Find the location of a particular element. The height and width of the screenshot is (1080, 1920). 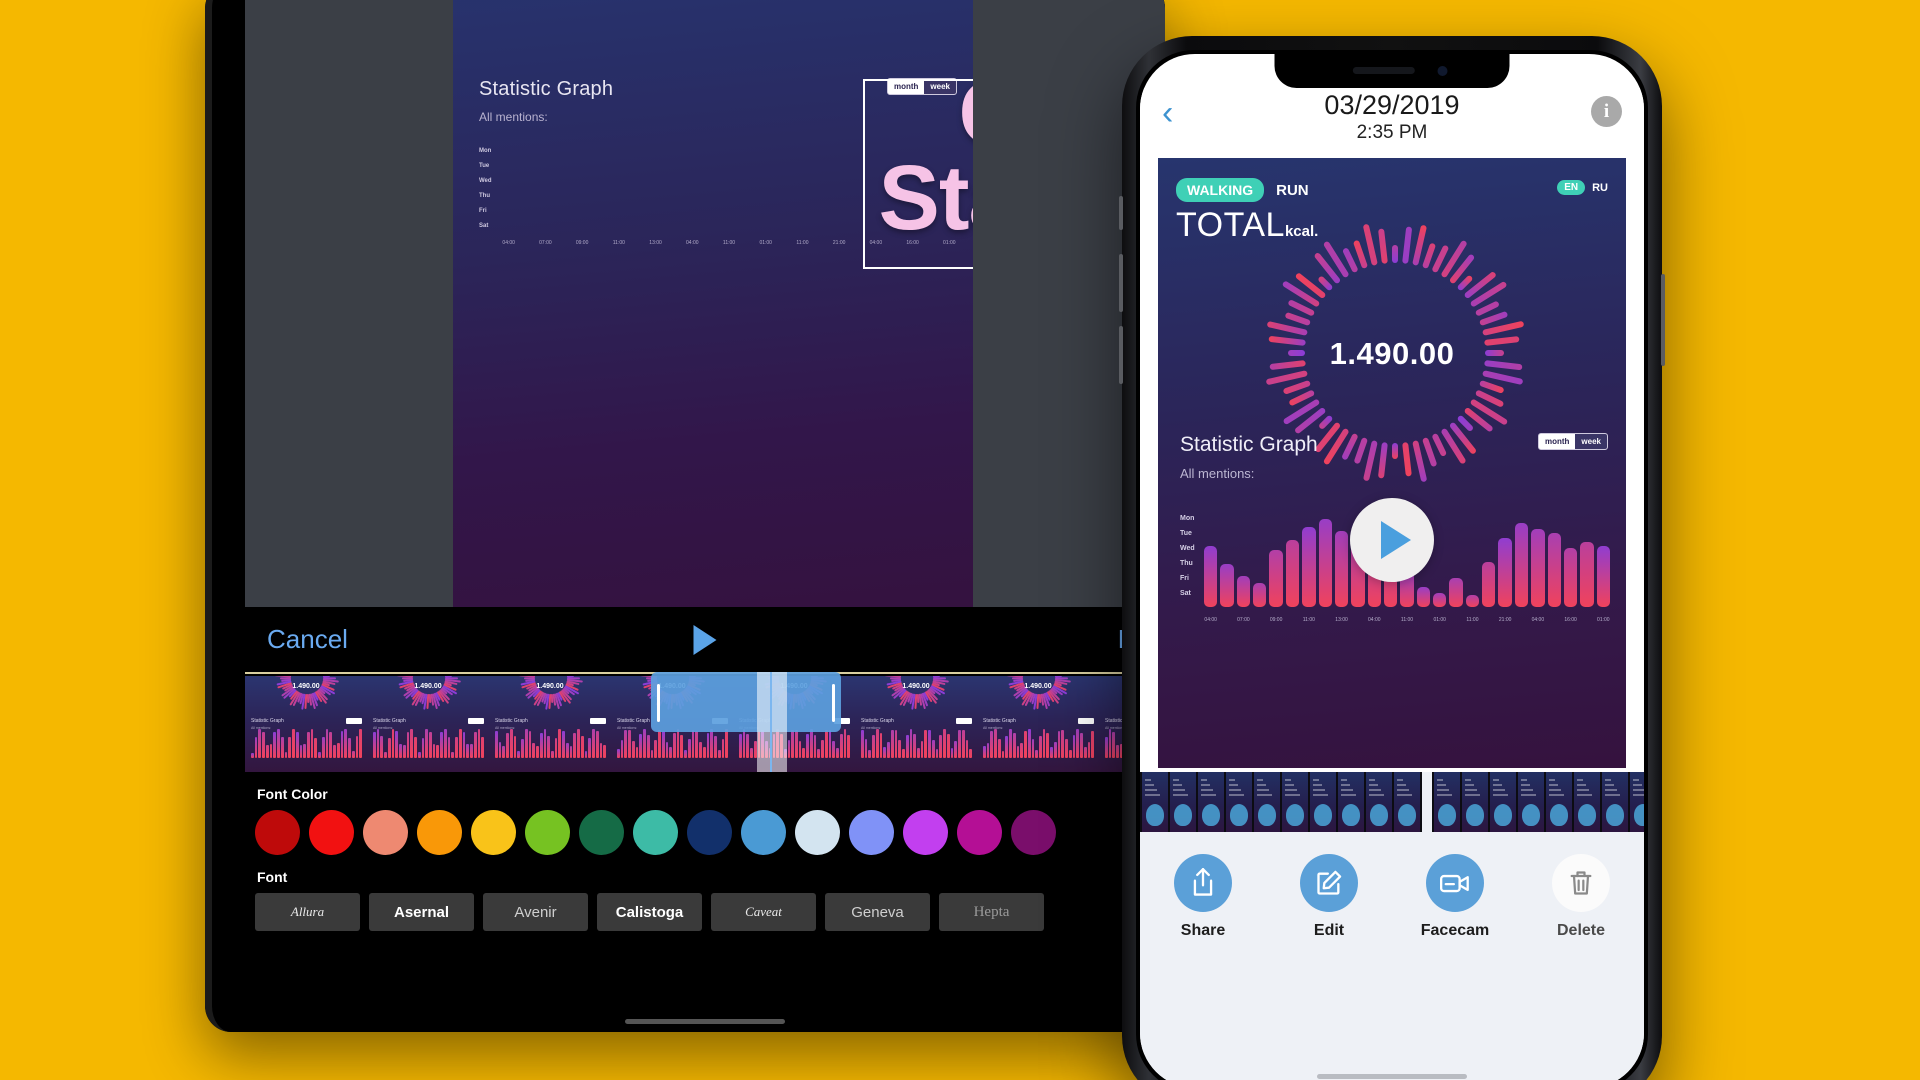

cancel-button: Cancel is located at coordinates (307, 639).